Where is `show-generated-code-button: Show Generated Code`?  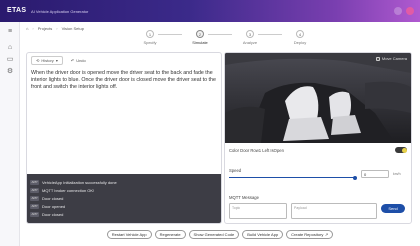 show-generated-code-button: Show Generated Code is located at coordinates (214, 234).